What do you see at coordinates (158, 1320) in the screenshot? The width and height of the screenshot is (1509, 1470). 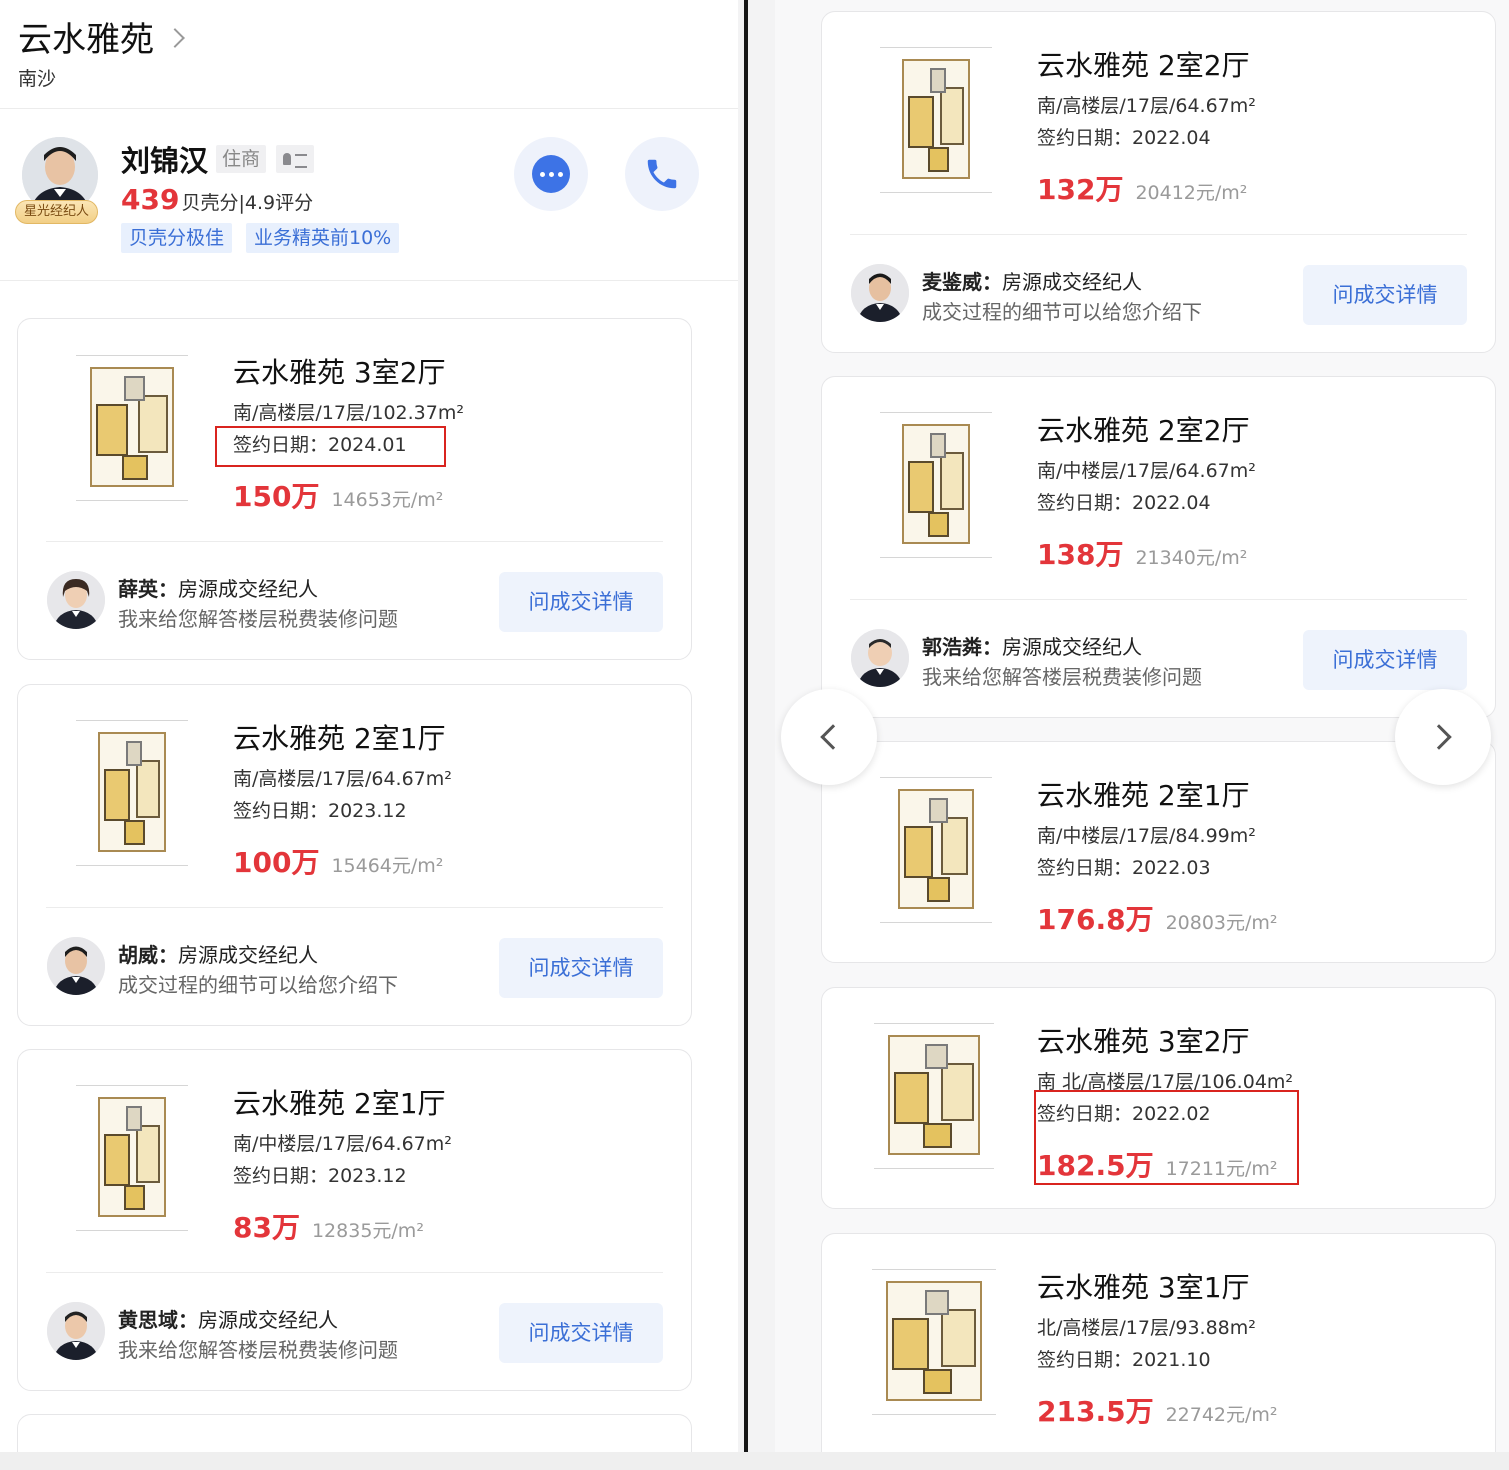 I see `agent-name: 黄思域：` at bounding box center [158, 1320].